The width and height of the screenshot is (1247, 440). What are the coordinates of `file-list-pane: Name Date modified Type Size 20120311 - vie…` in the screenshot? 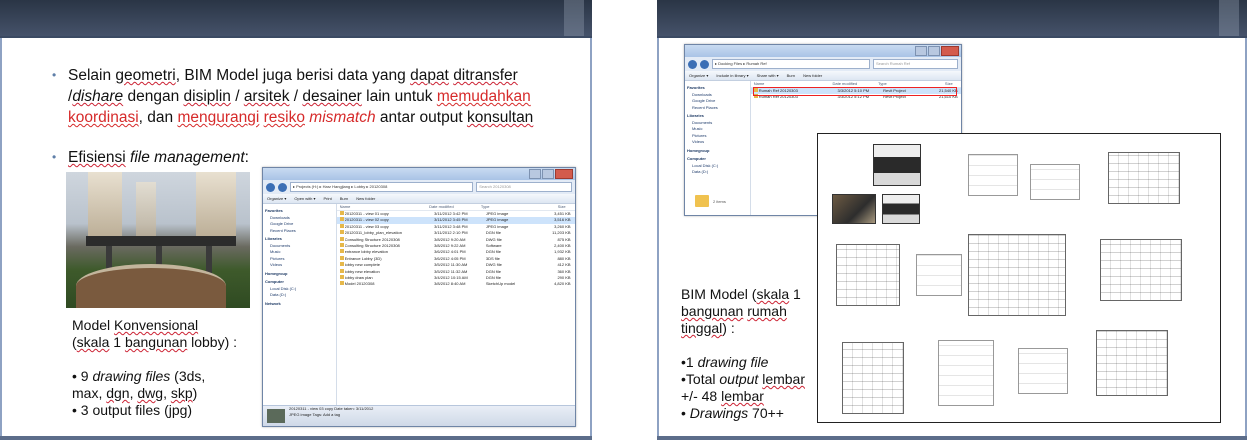 It's located at (455, 305).